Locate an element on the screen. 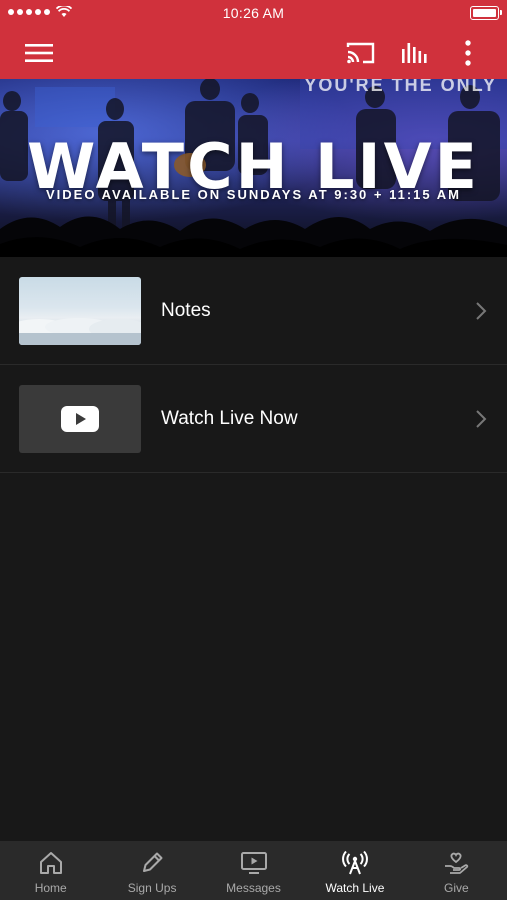  status-time: 10:26 AM is located at coordinates (253, 13).